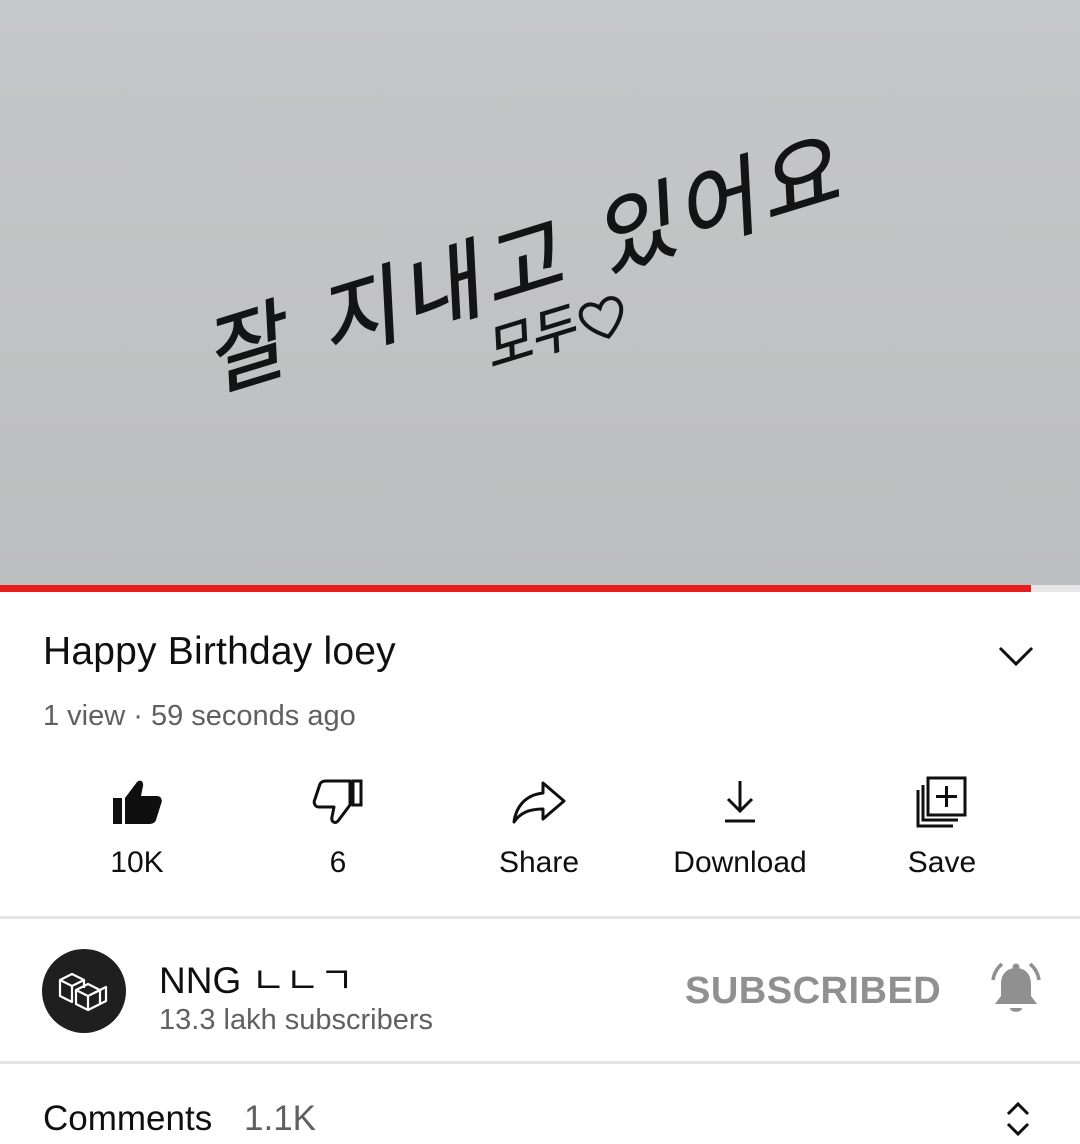 The height and width of the screenshot is (1144, 1080). Describe the element at coordinates (137, 862) in the screenshot. I see `like-count: 10K` at that location.